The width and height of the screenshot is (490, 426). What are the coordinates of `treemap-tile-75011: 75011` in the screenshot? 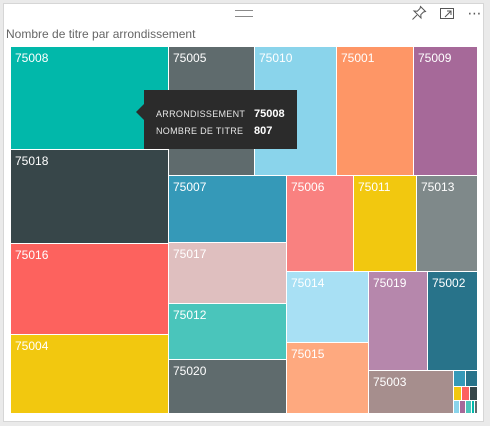 It's located at (385, 224).